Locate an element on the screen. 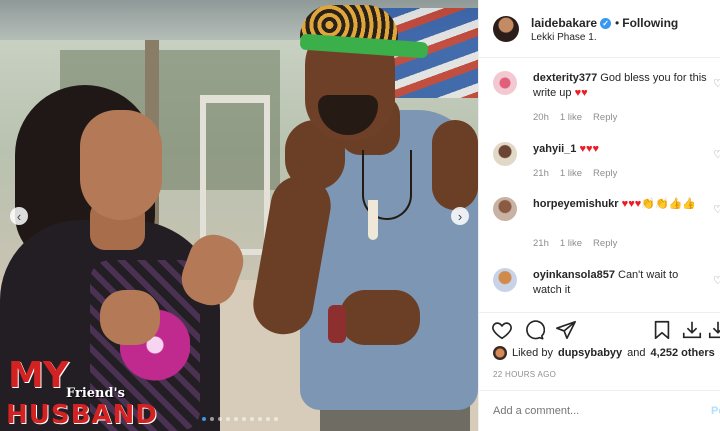 This screenshot has height=431, width=720. carousel-indicator is located at coordinates (240, 419).